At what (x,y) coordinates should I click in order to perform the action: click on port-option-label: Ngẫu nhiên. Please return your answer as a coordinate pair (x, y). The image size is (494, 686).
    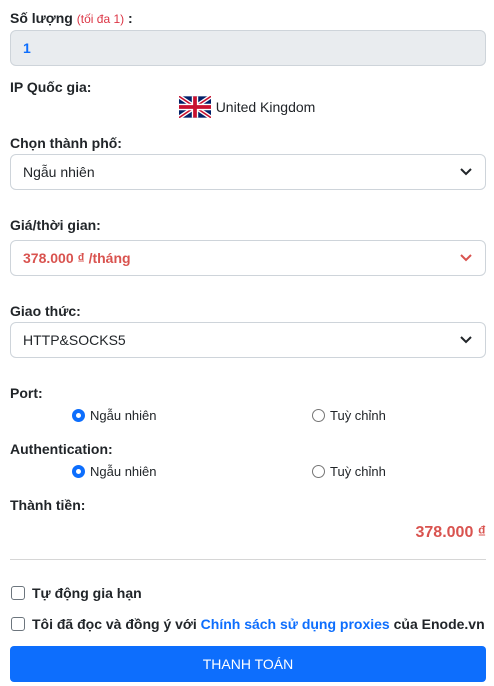
    Looking at the image, I should click on (123, 415).